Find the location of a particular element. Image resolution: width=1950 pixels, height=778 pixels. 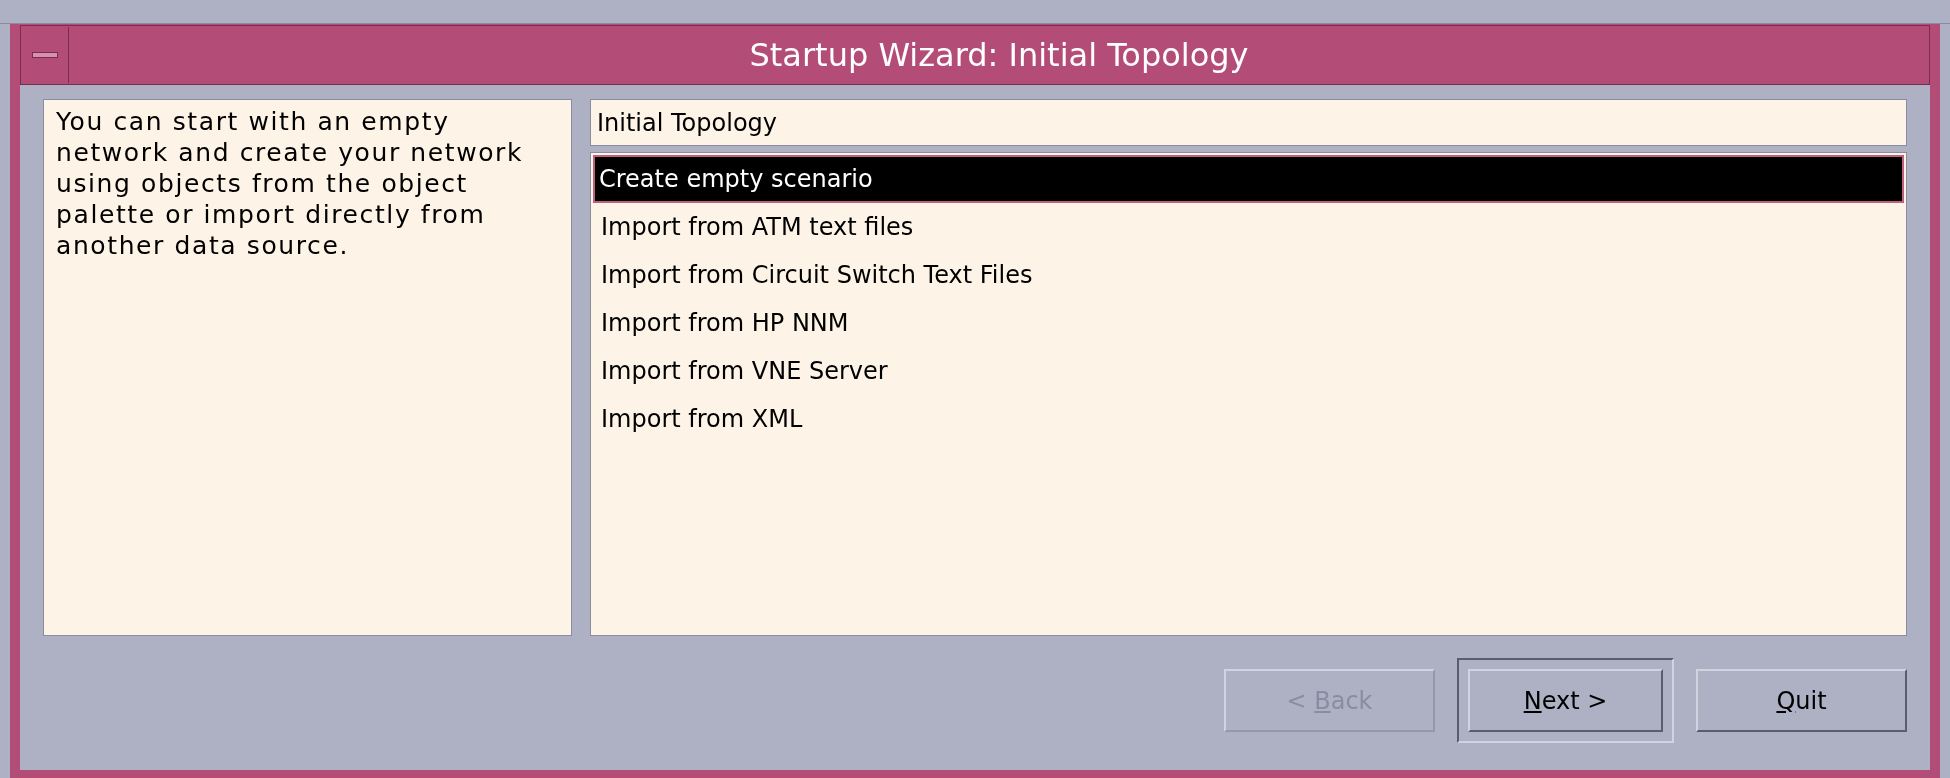

list-item: Import from ATM text files is located at coordinates (1248, 227).